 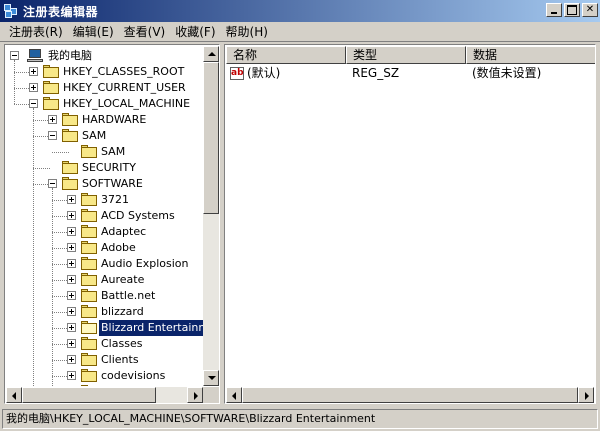 What do you see at coordinates (70, 55) in the screenshot?
I see `tree-node-label: 我的电脑` at bounding box center [70, 55].